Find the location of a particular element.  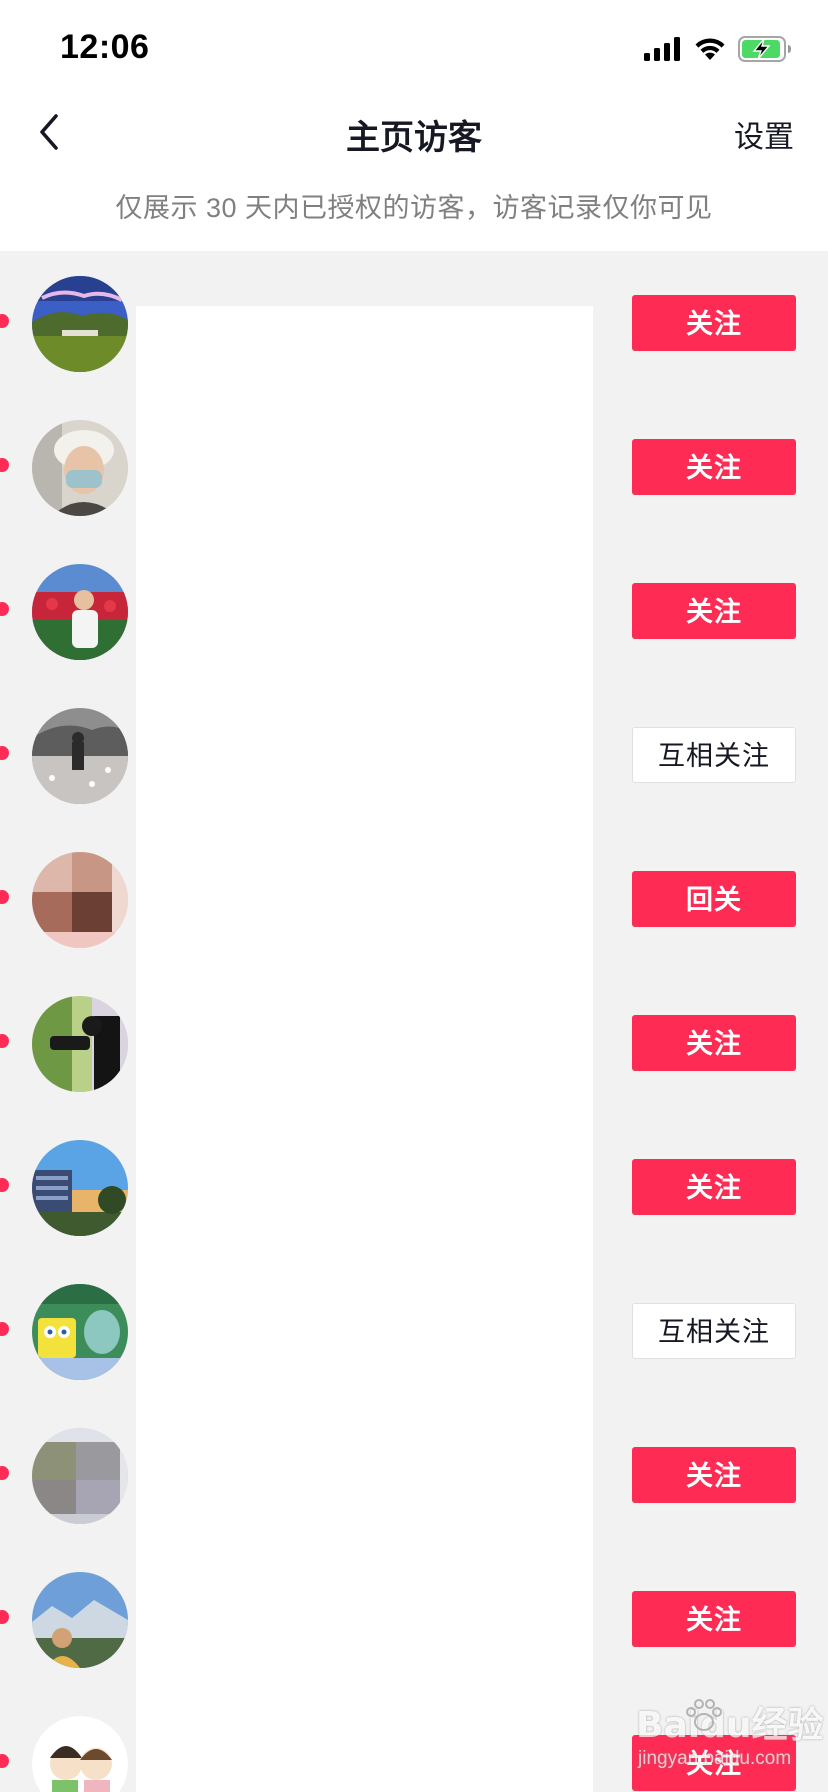

header-area: 12:06 主页访客 设置 仅展示 30 天内已授权的访客，访客记录仅你可见 is located at coordinates (414, 125).